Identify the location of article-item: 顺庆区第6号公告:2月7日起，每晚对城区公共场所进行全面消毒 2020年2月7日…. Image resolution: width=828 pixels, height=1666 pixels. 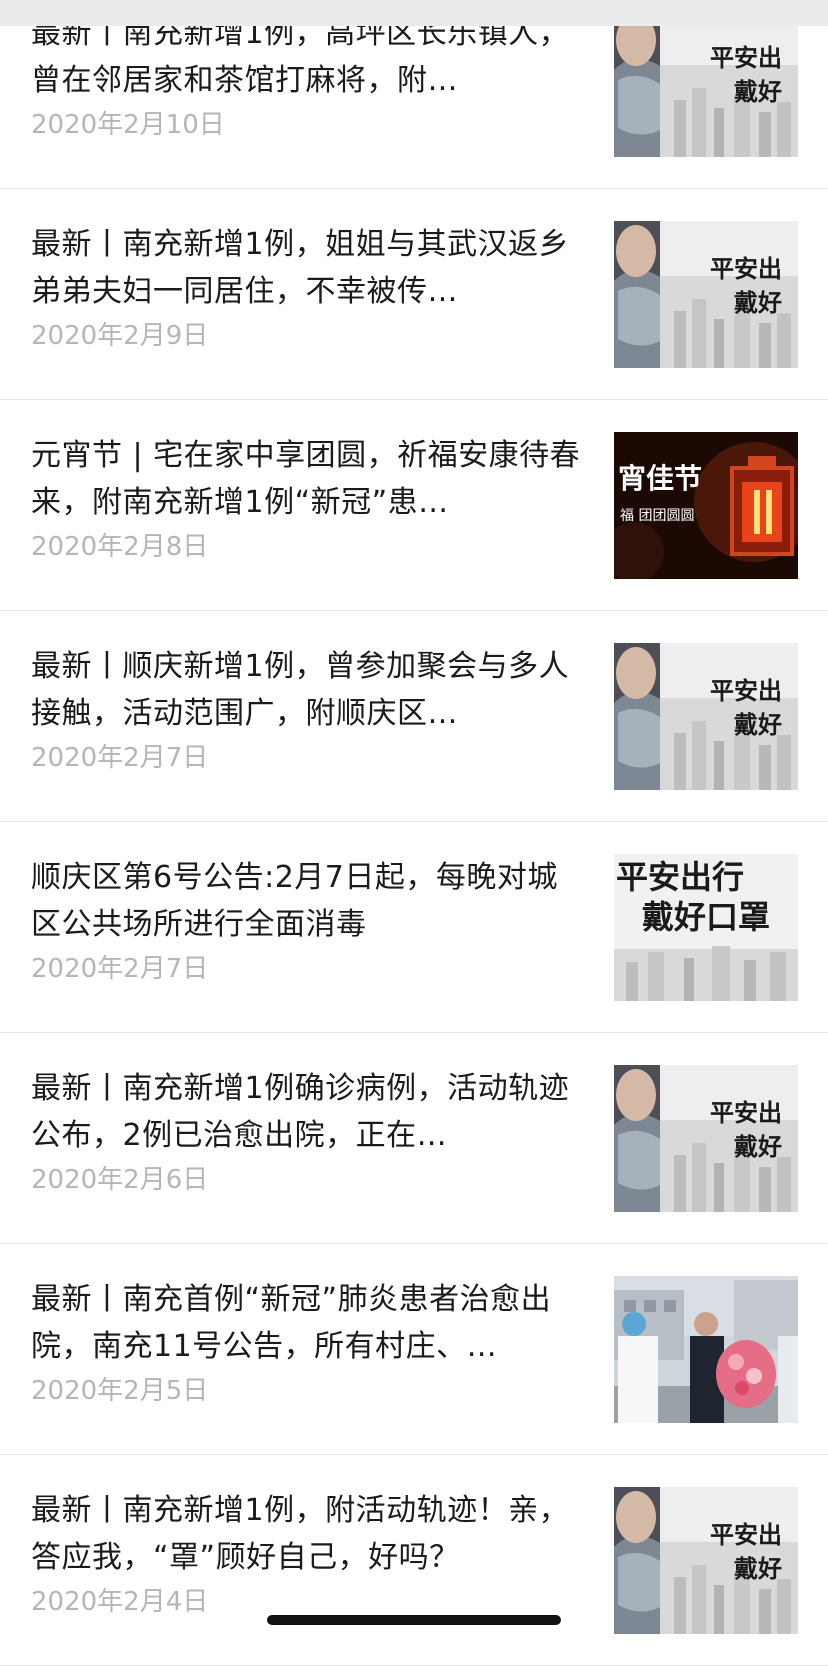
(414, 927).